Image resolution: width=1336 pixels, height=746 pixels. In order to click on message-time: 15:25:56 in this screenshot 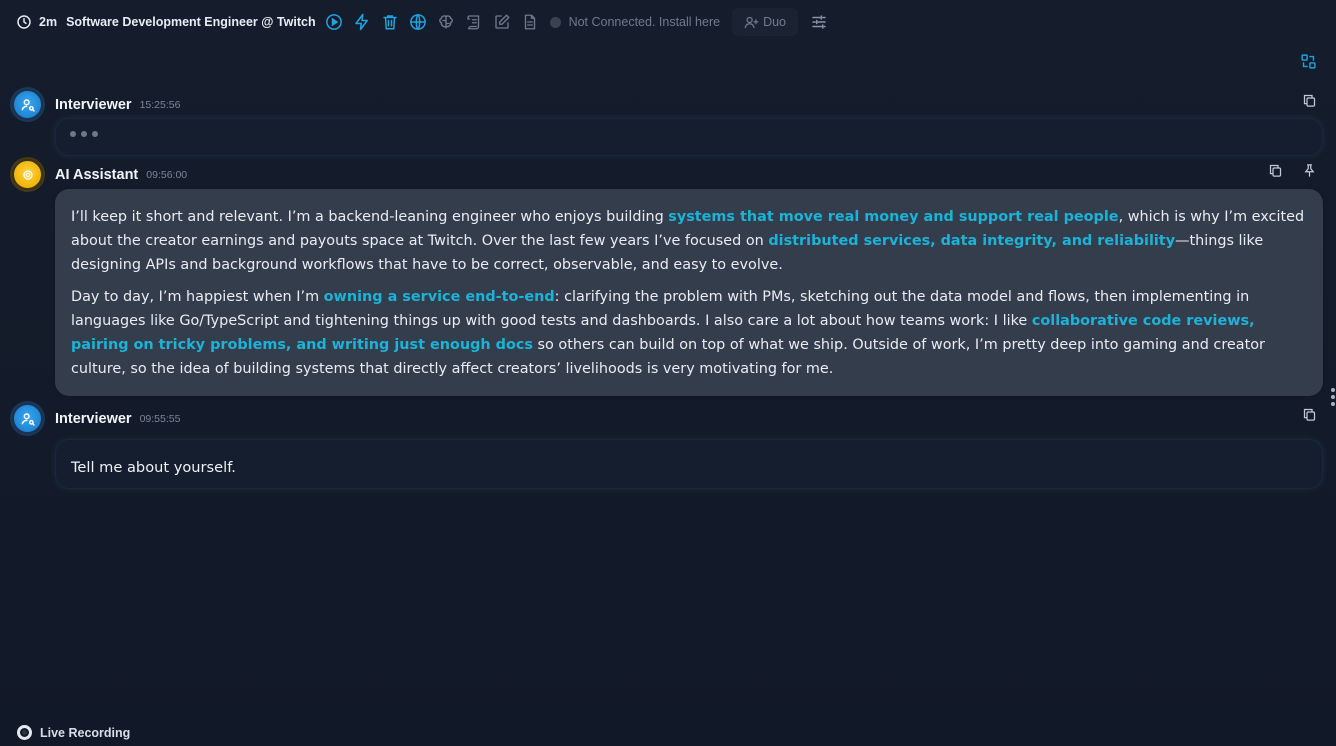, I will do `click(160, 104)`.